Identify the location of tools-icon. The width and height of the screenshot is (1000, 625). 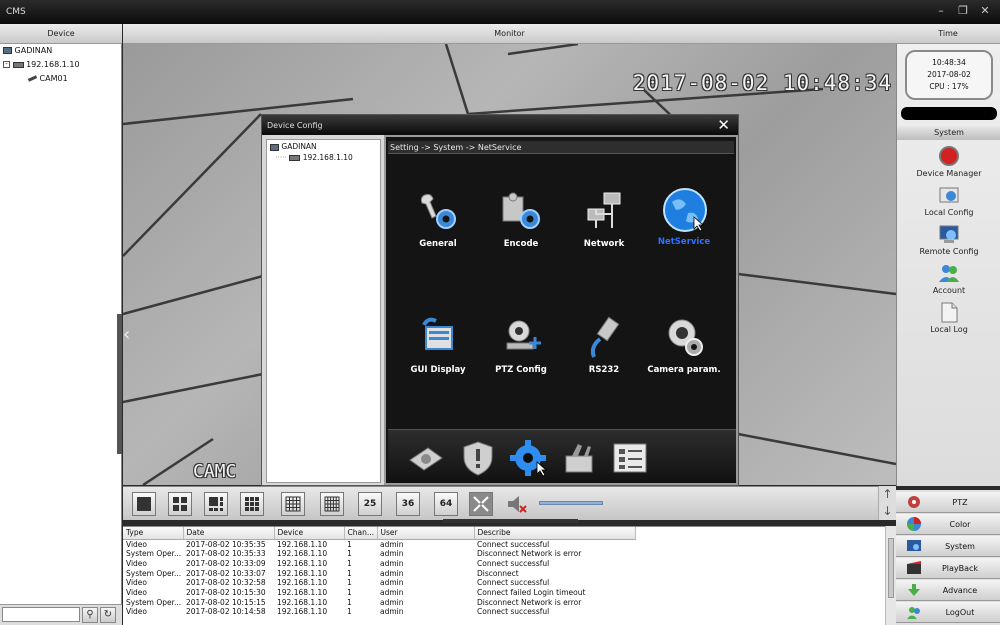
(580, 458).